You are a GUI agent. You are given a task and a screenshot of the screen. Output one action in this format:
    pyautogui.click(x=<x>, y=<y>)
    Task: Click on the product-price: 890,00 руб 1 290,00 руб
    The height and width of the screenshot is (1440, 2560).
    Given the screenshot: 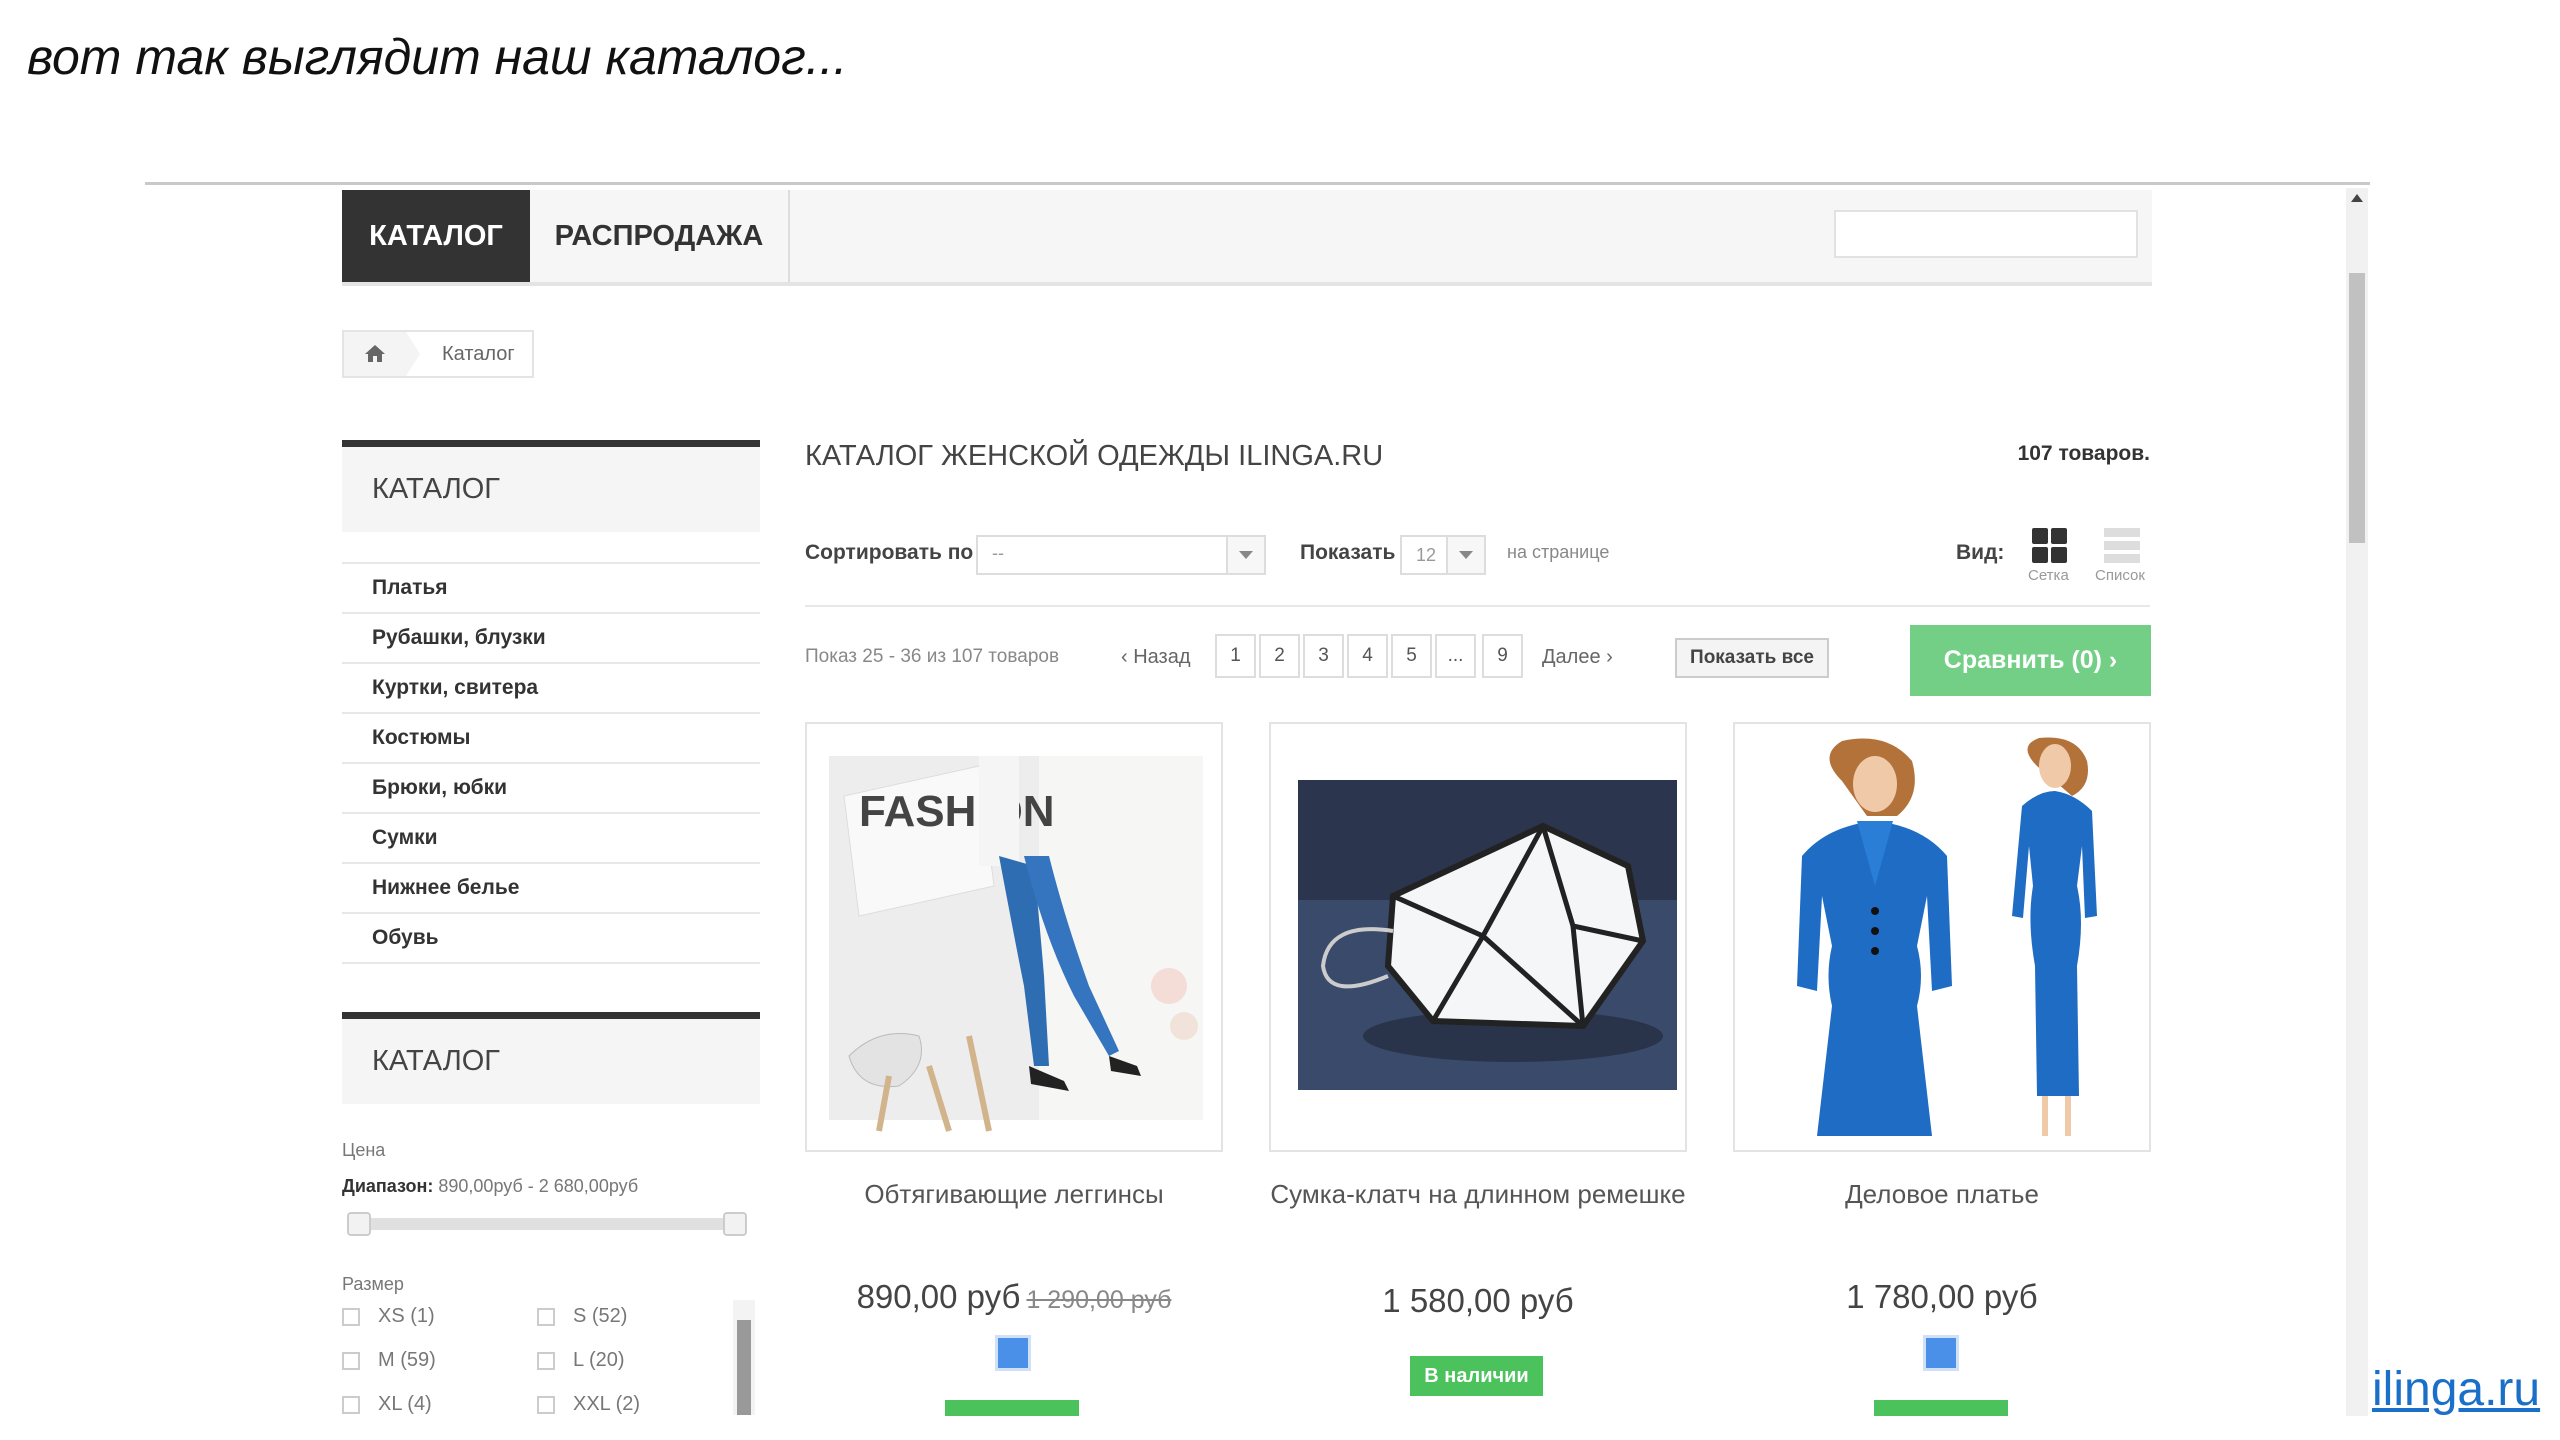 What is the action you would take?
    pyautogui.click(x=1014, y=1297)
    